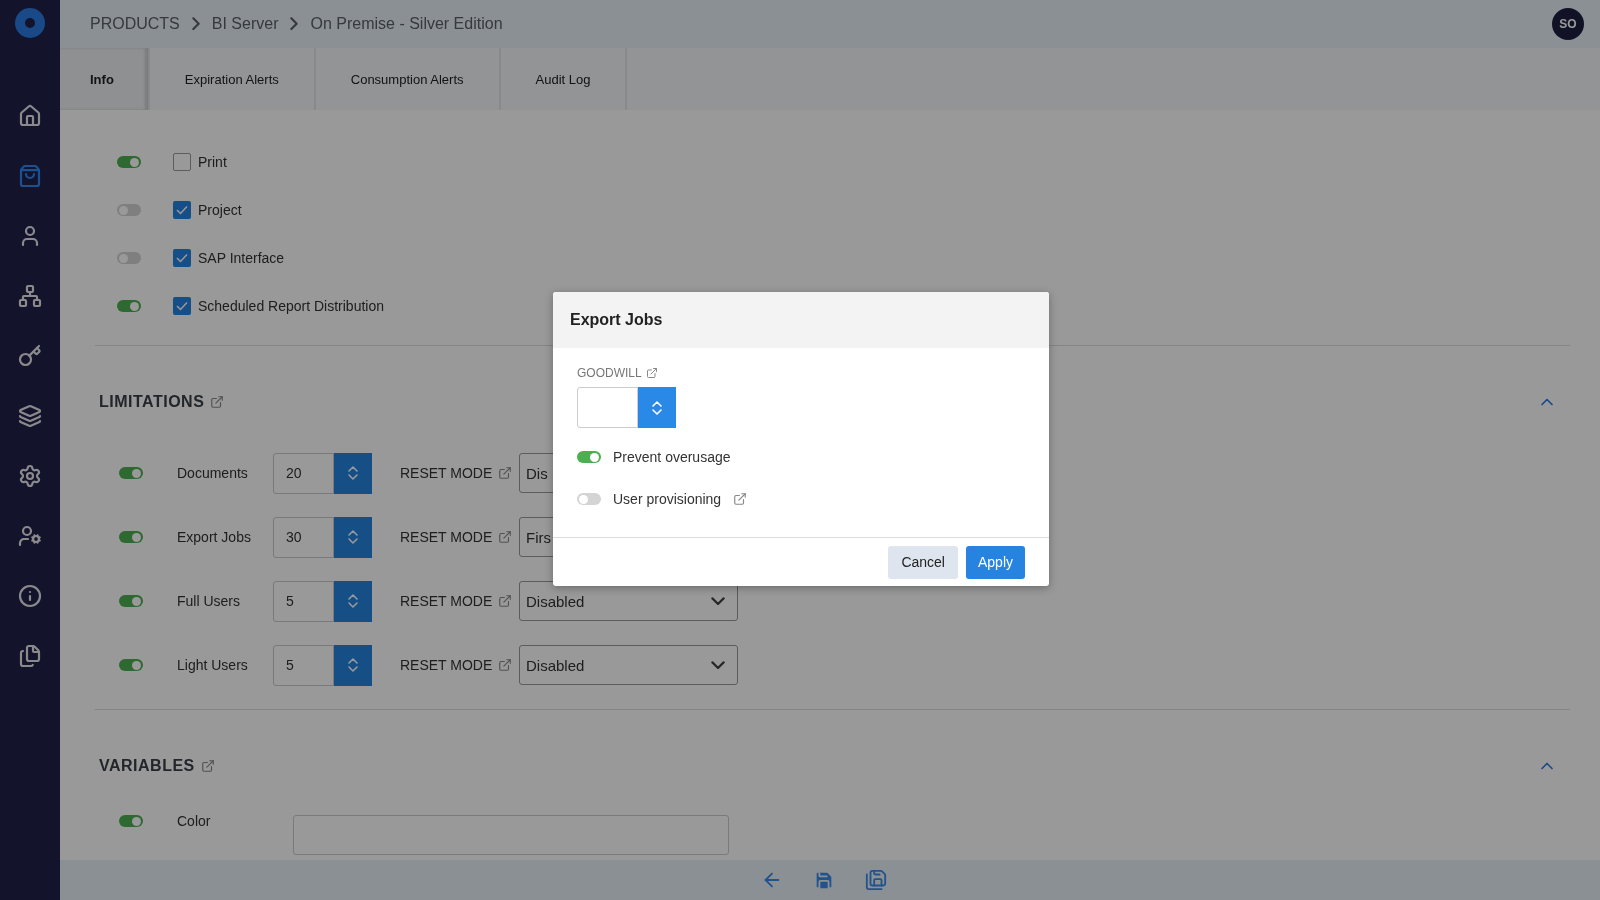 This screenshot has width=1600, height=900. Describe the element at coordinates (303, 473) in the screenshot. I see `number-field: 20` at that location.